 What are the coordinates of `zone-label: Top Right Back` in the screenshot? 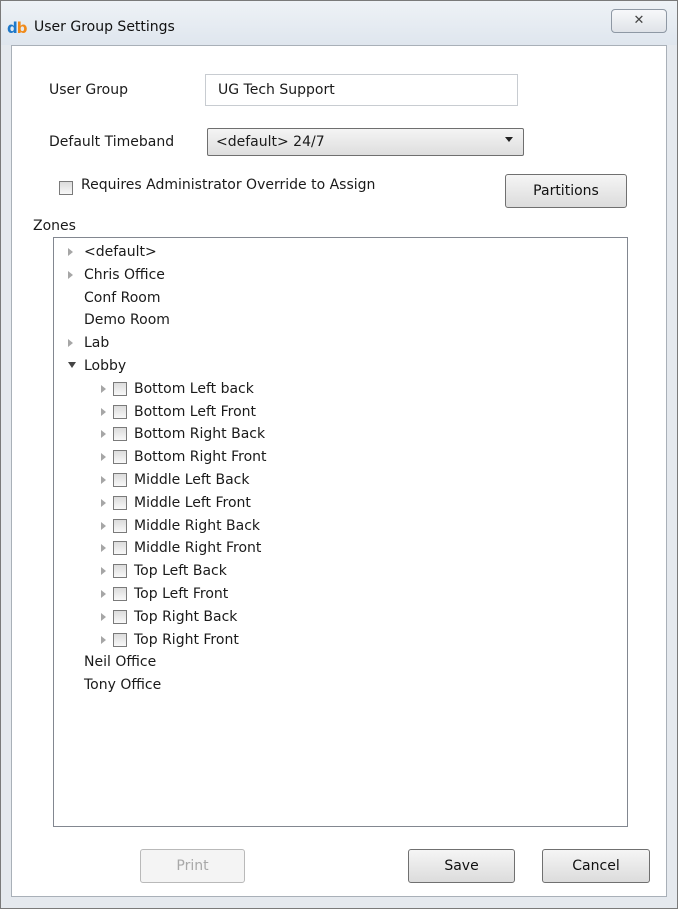 It's located at (186, 616).